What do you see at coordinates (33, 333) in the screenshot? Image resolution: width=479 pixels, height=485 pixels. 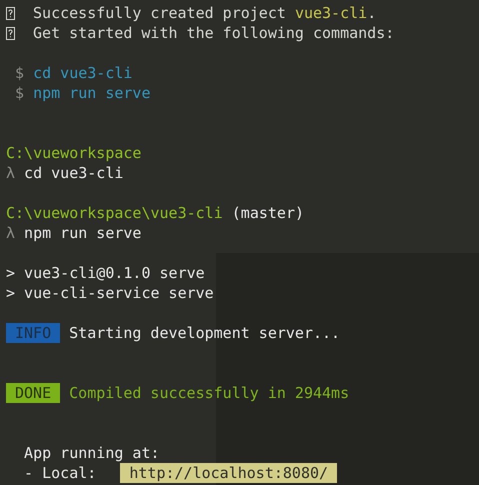 I see `info-badge: INFO` at bounding box center [33, 333].